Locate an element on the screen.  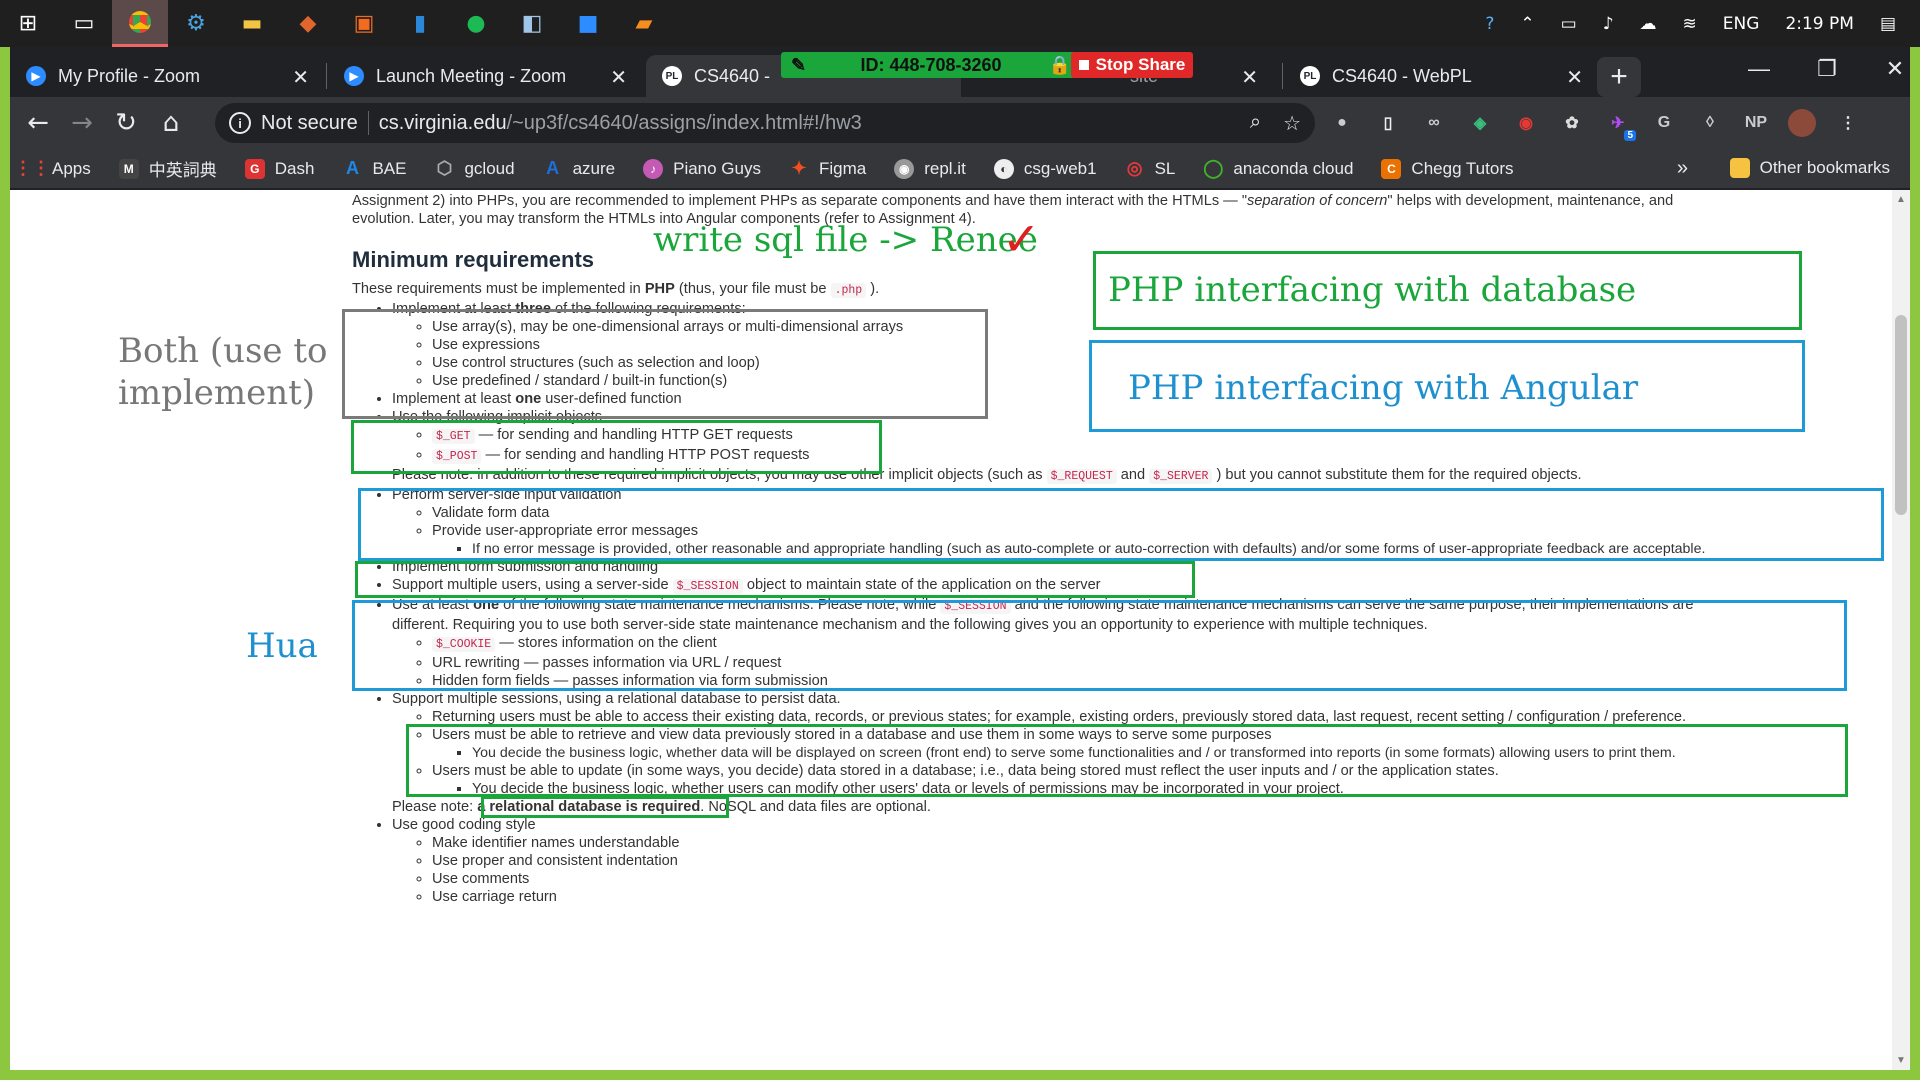
bookmark-apps: ⋮⋮ Apps is located at coordinates (52, 168).